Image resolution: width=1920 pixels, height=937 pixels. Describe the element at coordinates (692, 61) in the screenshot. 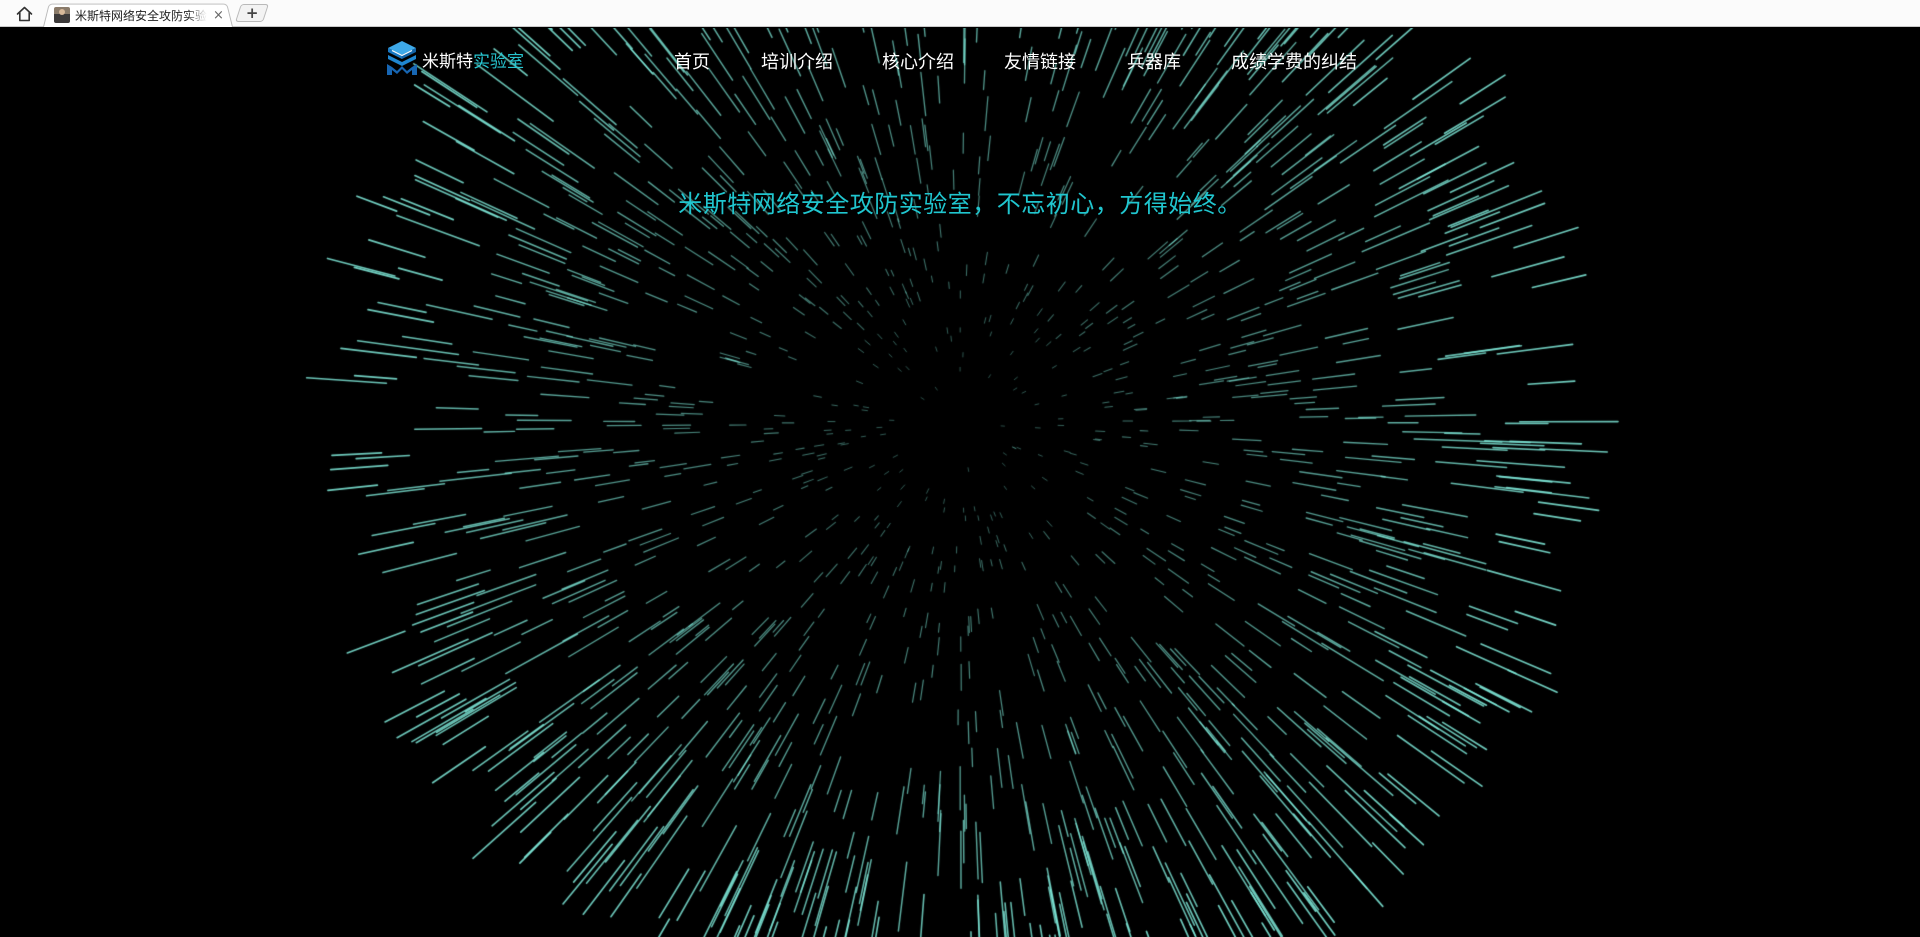

I see `nav-item-home: 首页` at that location.